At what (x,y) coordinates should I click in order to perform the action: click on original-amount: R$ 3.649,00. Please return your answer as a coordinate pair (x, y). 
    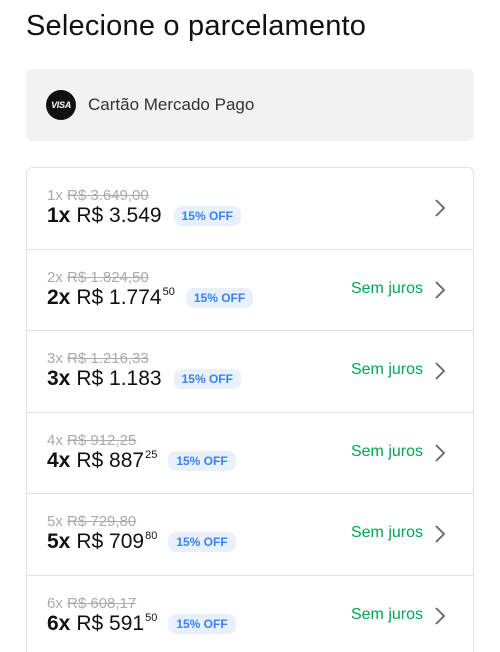
    Looking at the image, I should click on (108, 195).